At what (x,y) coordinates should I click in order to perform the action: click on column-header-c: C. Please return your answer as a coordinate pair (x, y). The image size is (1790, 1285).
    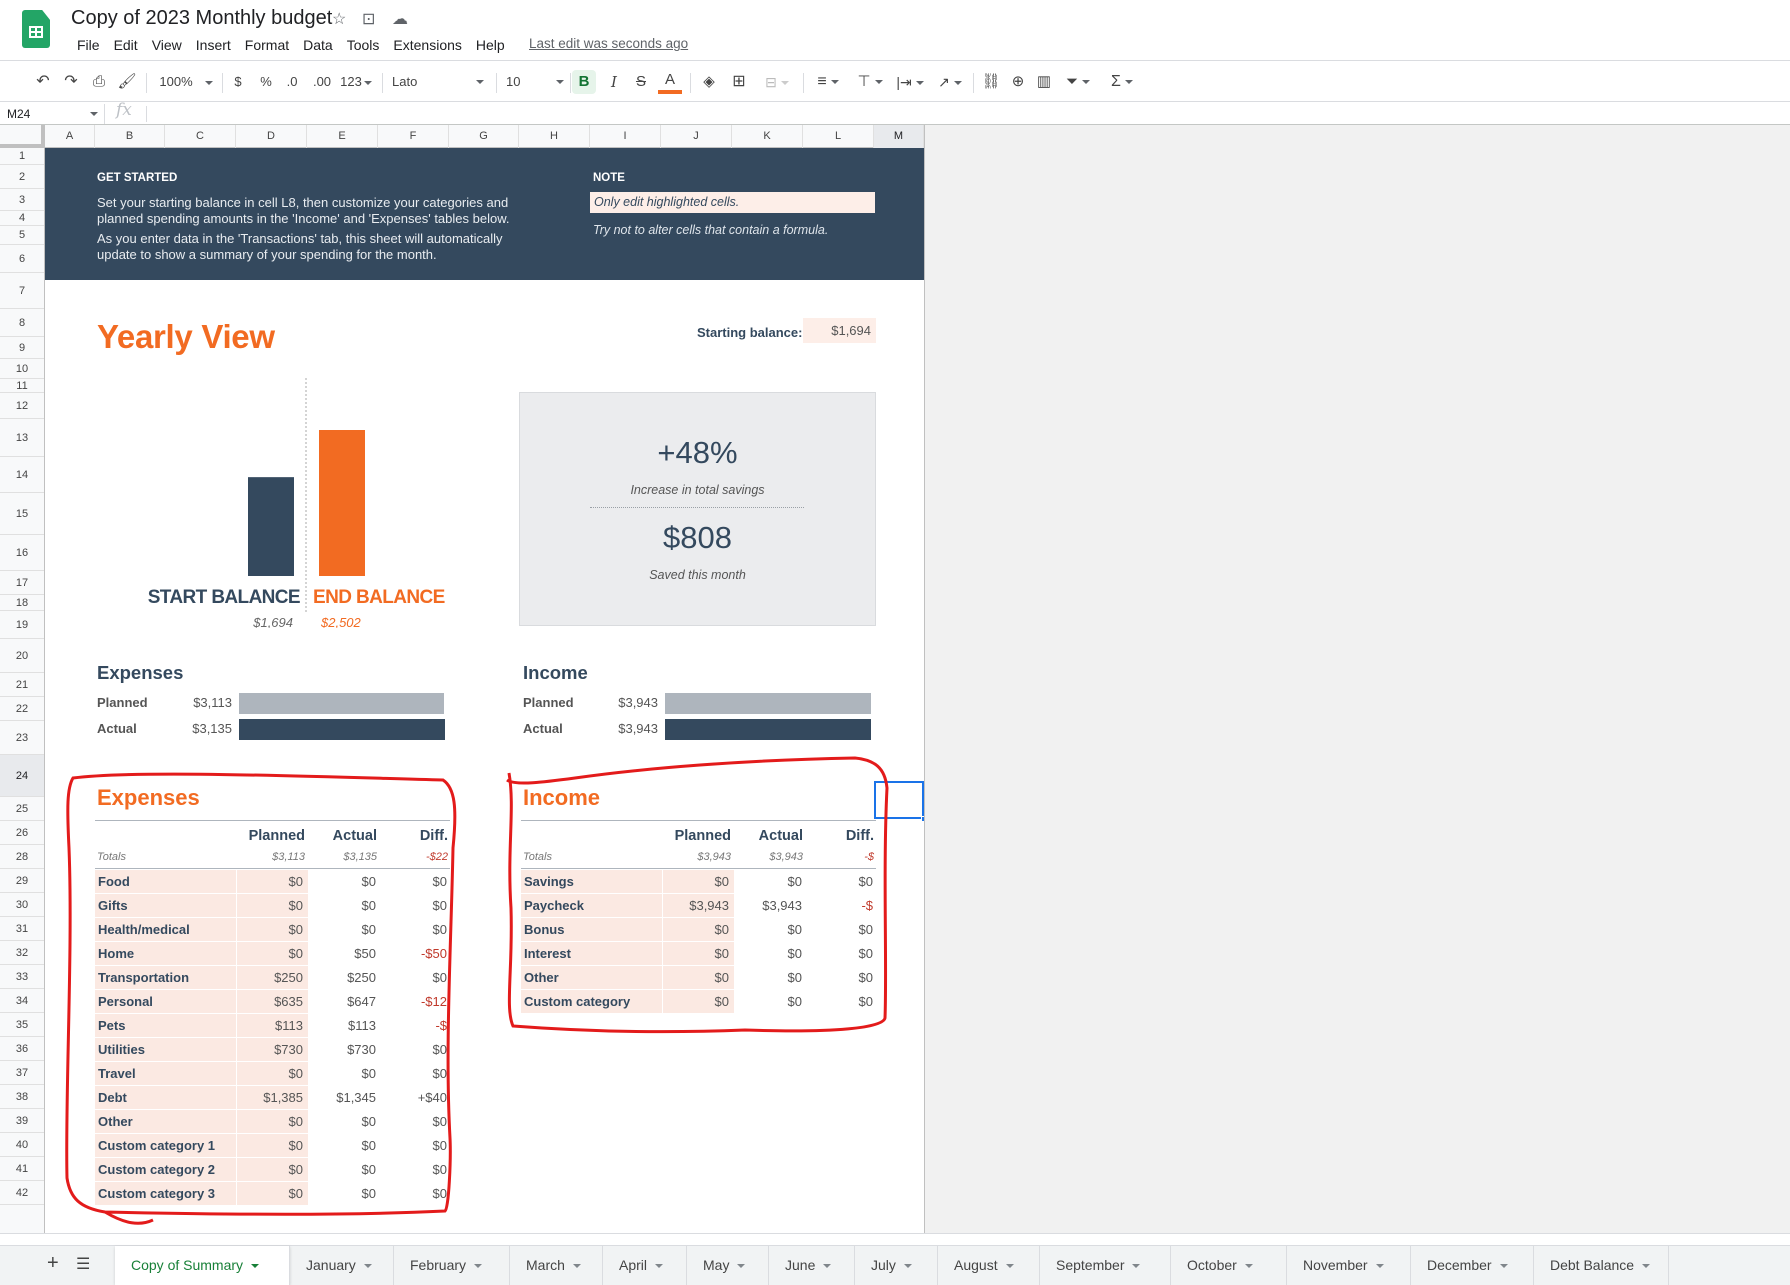
    Looking at the image, I should click on (200, 136).